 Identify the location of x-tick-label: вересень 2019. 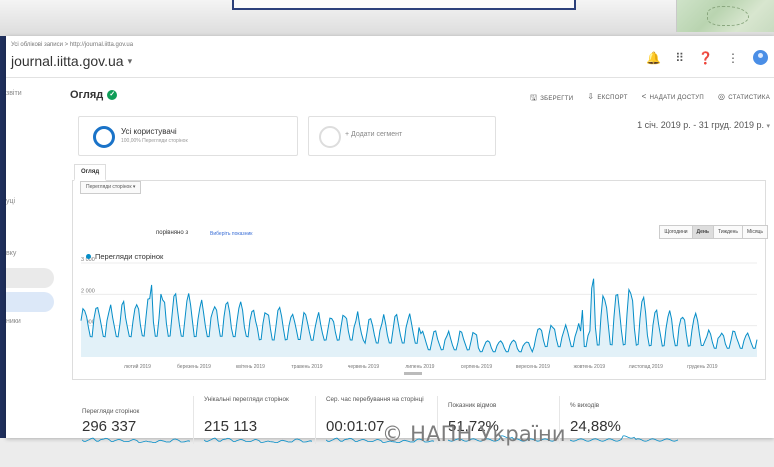
(533, 367).